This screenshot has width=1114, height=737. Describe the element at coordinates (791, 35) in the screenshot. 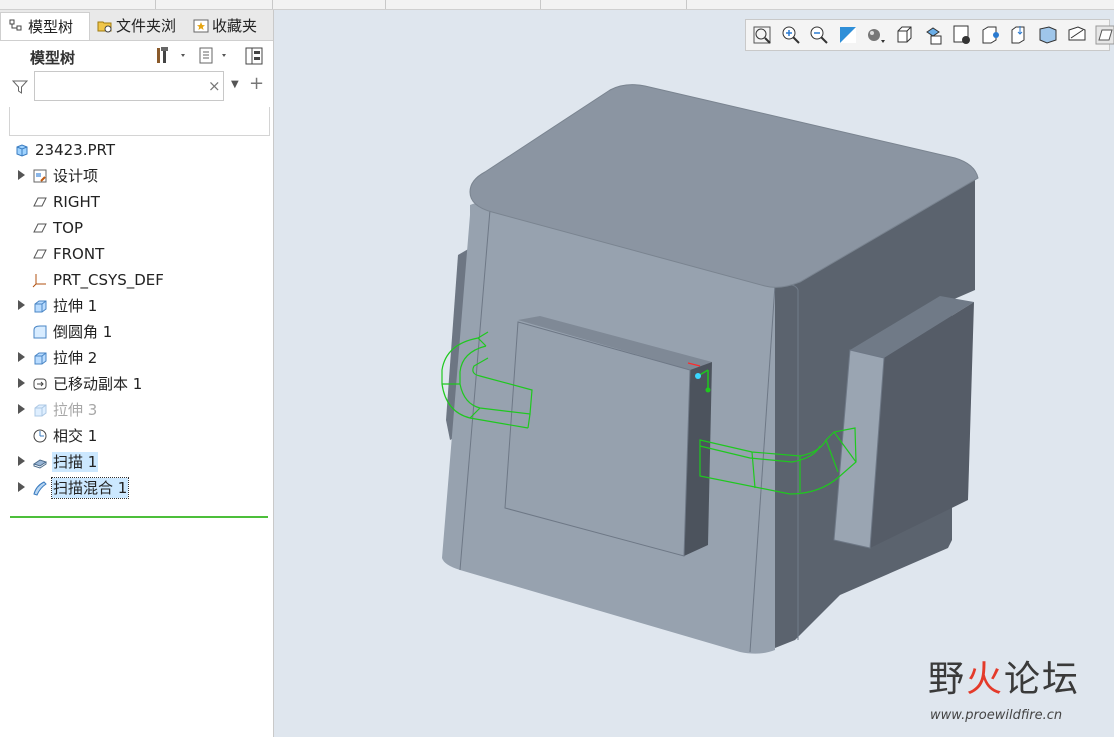

I see `zoom-in-icon` at that location.